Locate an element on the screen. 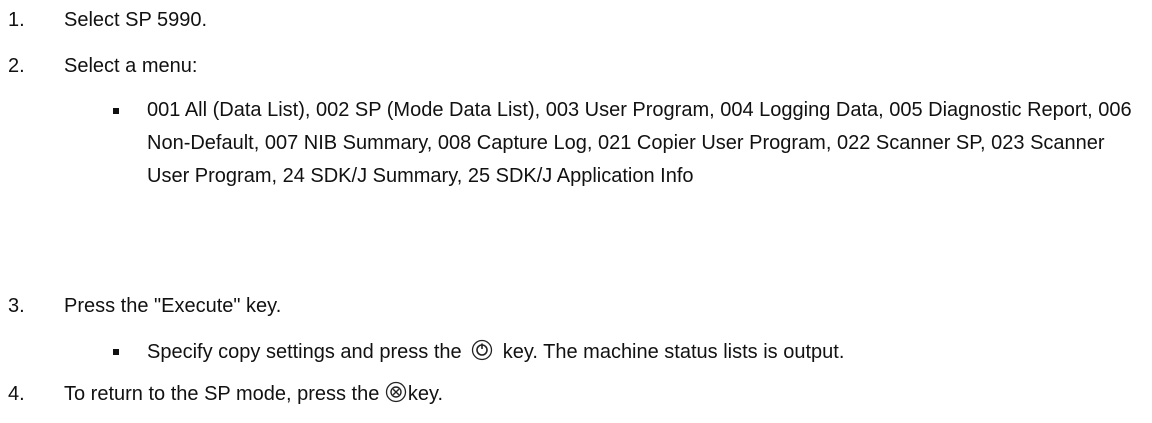 This screenshot has height=423, width=1152. start-key-icon is located at coordinates (482, 350).